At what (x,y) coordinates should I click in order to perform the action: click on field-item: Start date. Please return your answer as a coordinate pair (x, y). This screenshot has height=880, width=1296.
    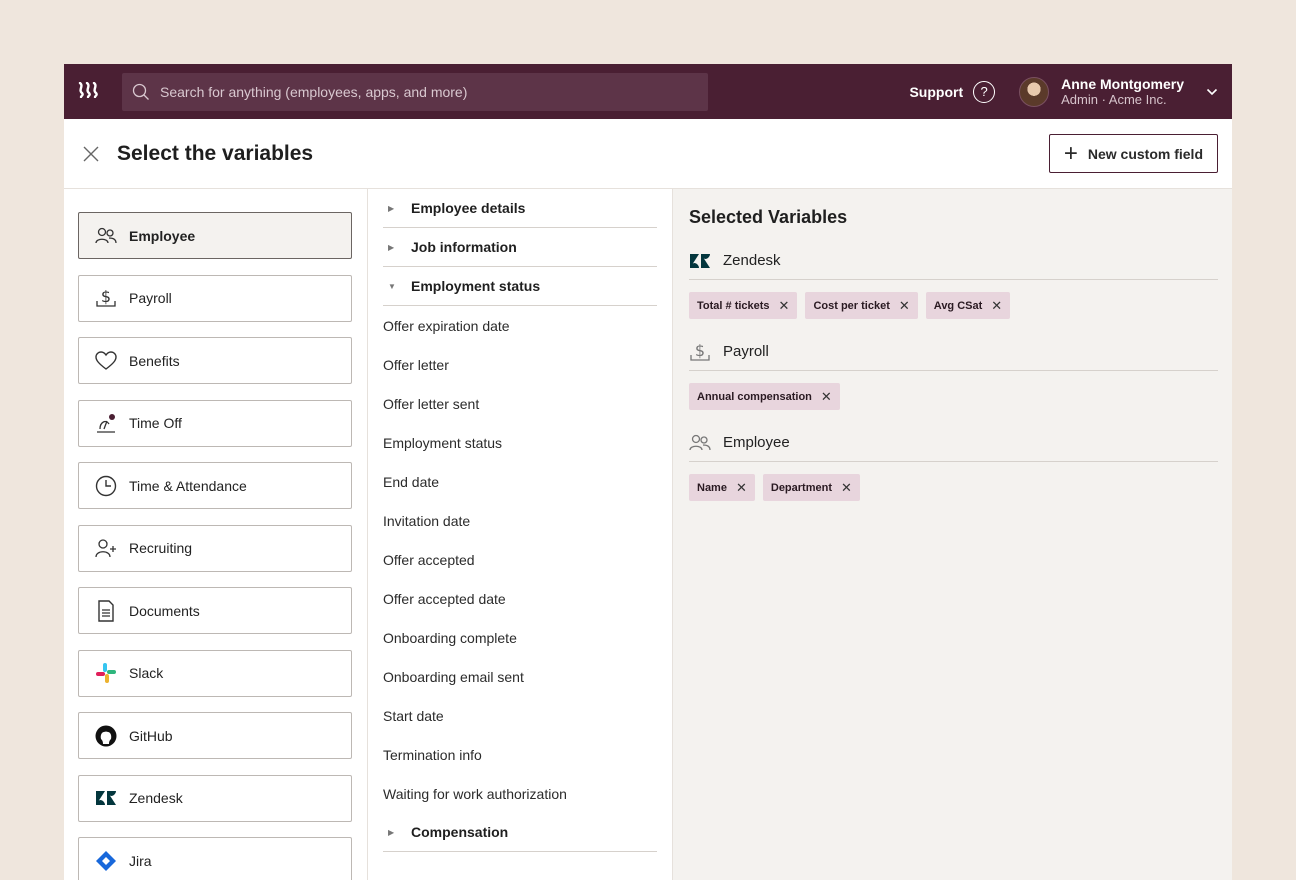
    Looking at the image, I should click on (520, 715).